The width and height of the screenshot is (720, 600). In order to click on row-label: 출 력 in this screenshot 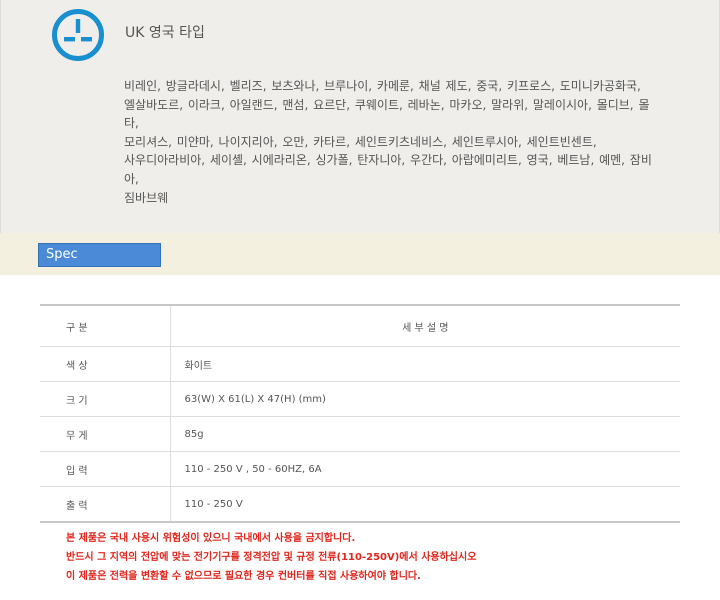, I will do `click(105, 504)`.